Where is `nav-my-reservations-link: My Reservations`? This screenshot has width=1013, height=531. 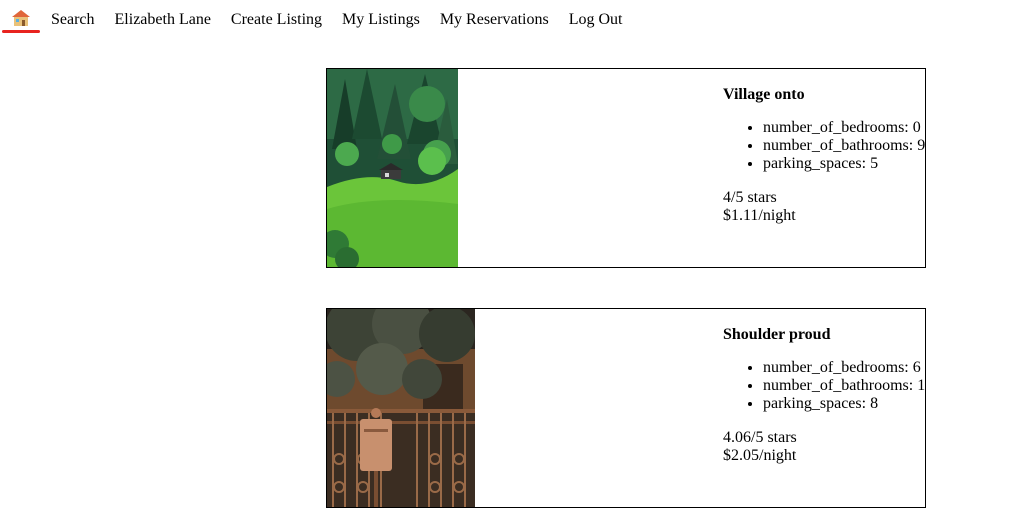
nav-my-reservations-link: My Reservations is located at coordinates (494, 20).